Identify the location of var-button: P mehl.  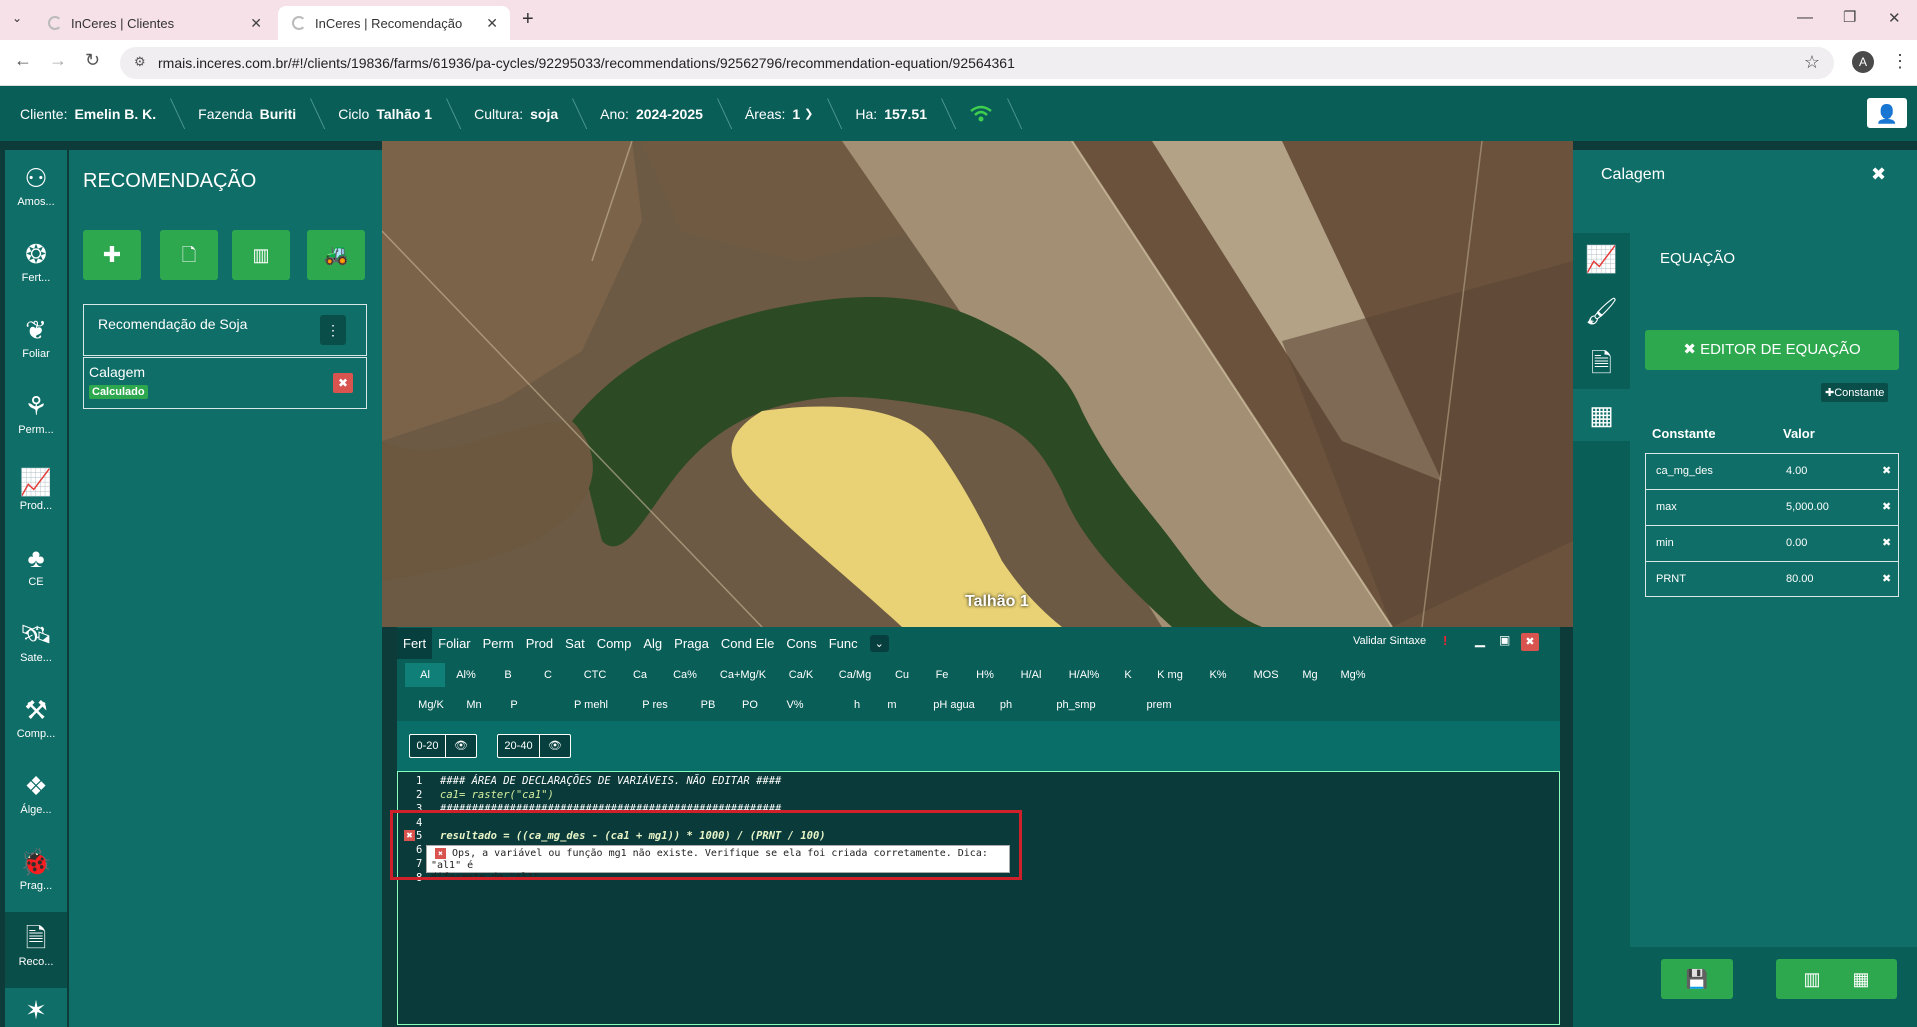
(591, 705).